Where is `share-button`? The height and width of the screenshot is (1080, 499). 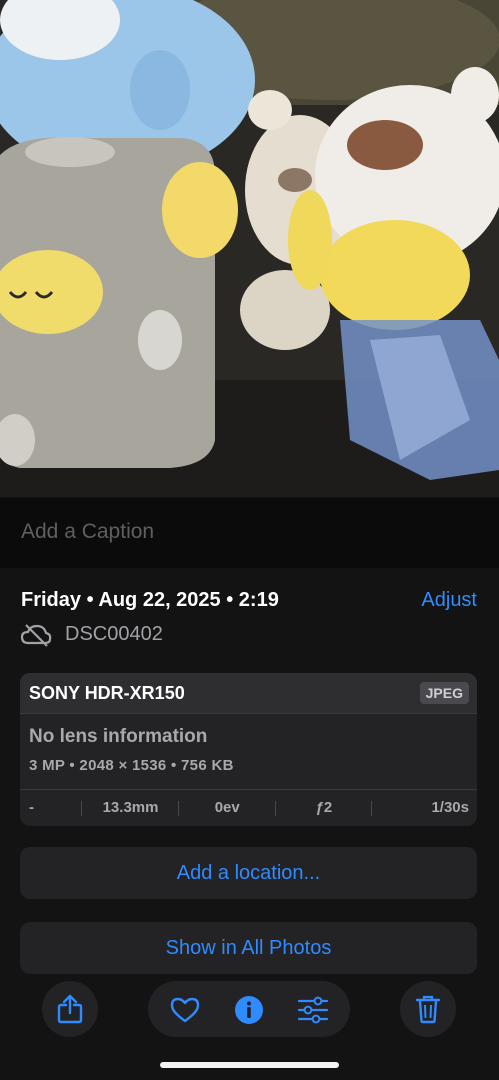 share-button is located at coordinates (70, 1009).